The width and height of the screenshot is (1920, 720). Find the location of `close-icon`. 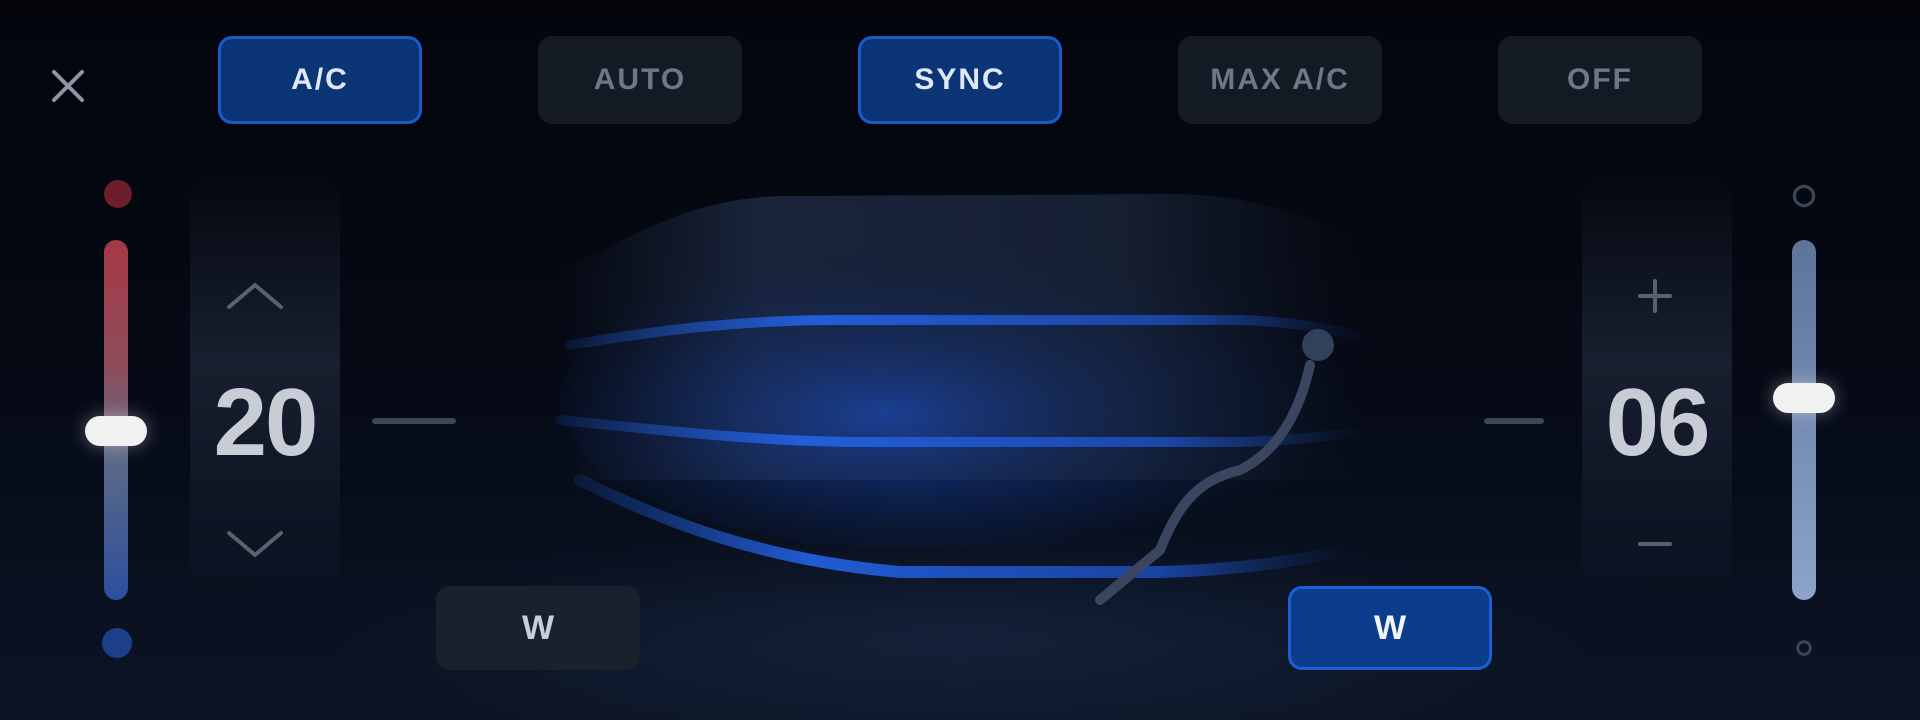

close-icon is located at coordinates (68, 86).